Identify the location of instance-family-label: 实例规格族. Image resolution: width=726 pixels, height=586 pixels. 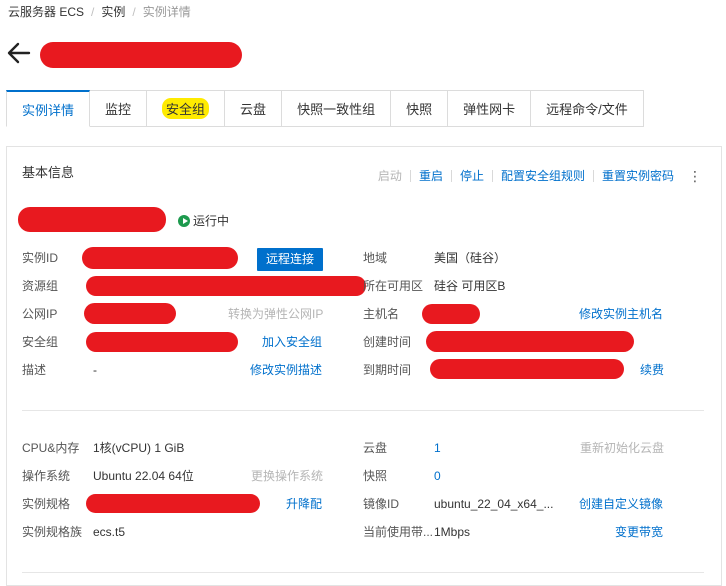
(52, 532).